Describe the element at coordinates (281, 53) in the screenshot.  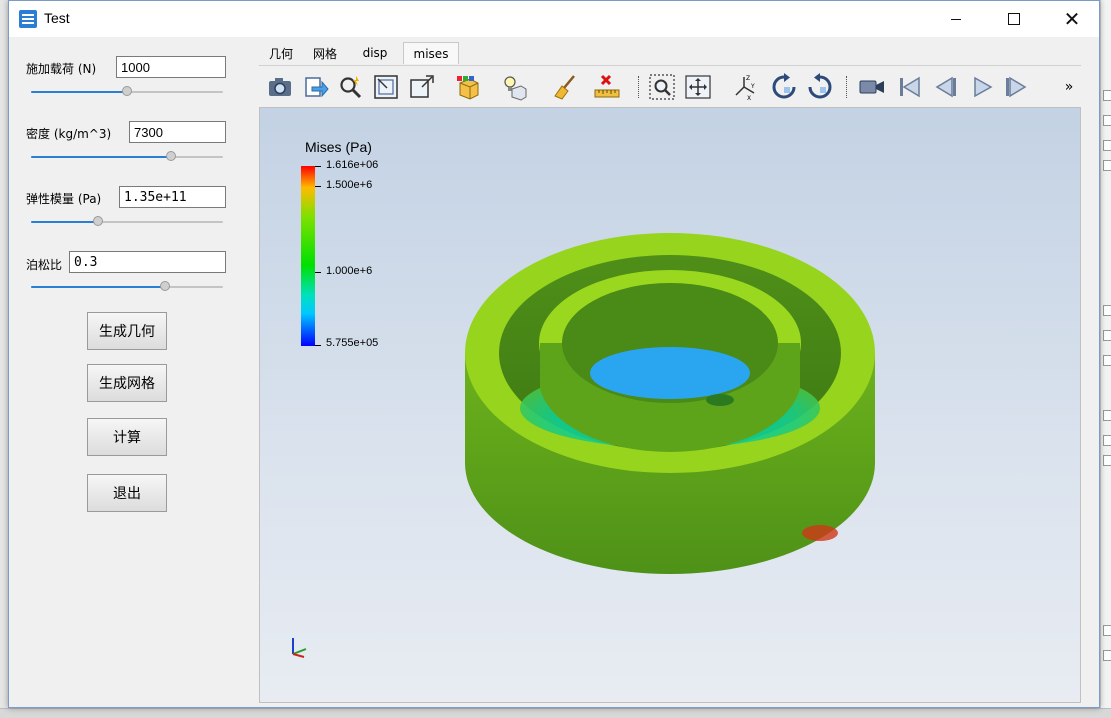
I see `tab-geometry: 几何` at that location.